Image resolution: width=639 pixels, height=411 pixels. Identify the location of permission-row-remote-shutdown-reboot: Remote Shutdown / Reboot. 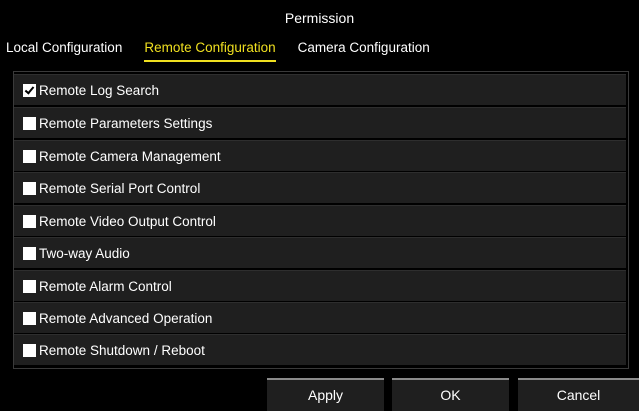
(320, 349).